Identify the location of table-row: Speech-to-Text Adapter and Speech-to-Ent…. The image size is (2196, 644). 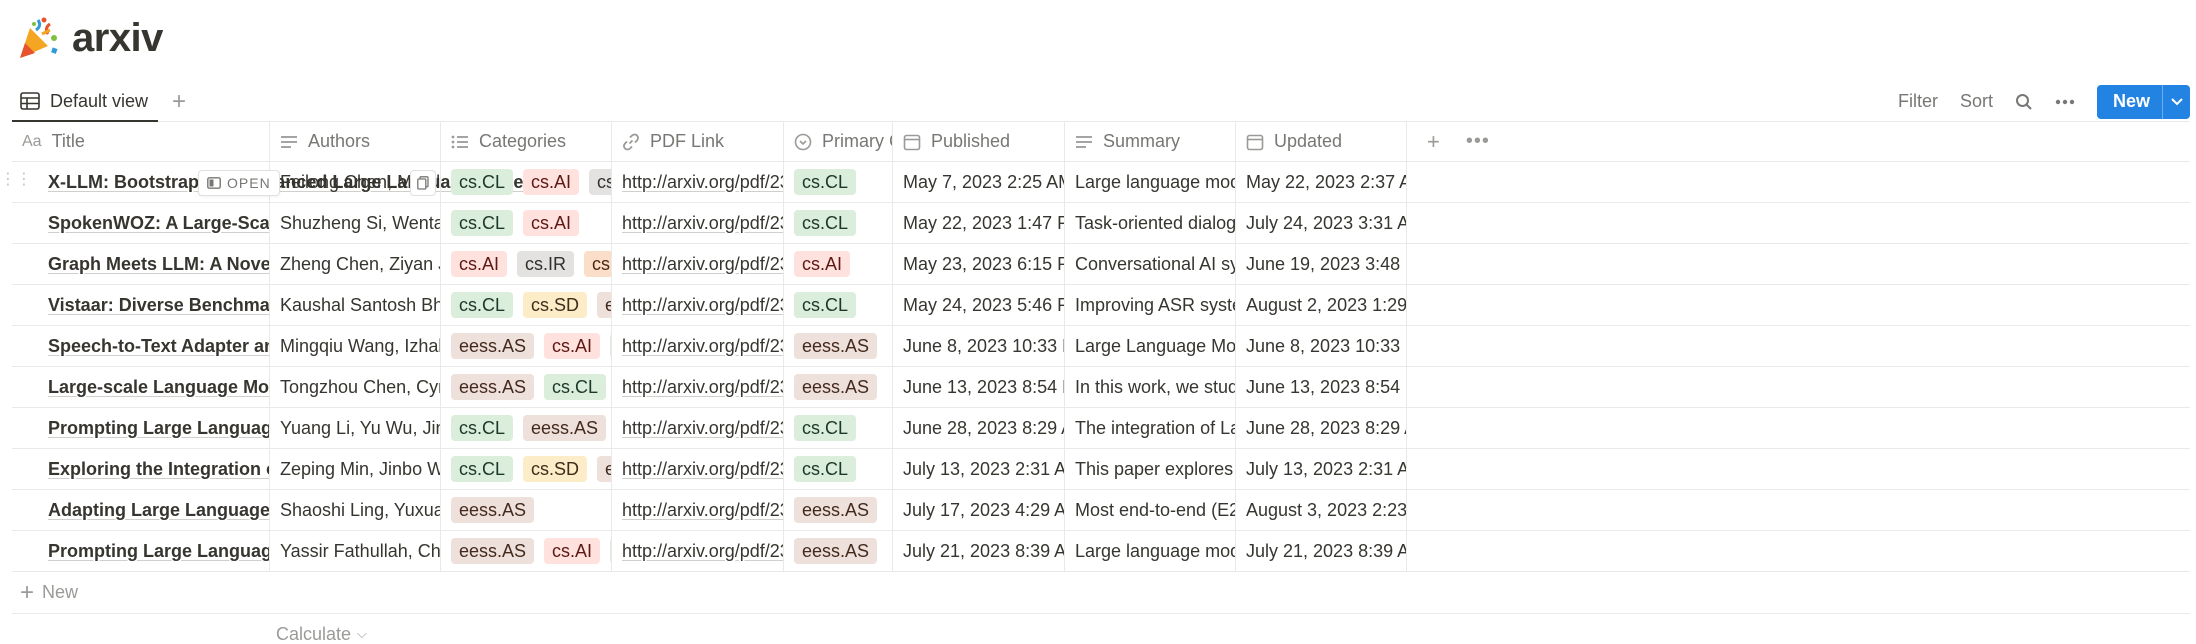
(1101, 346).